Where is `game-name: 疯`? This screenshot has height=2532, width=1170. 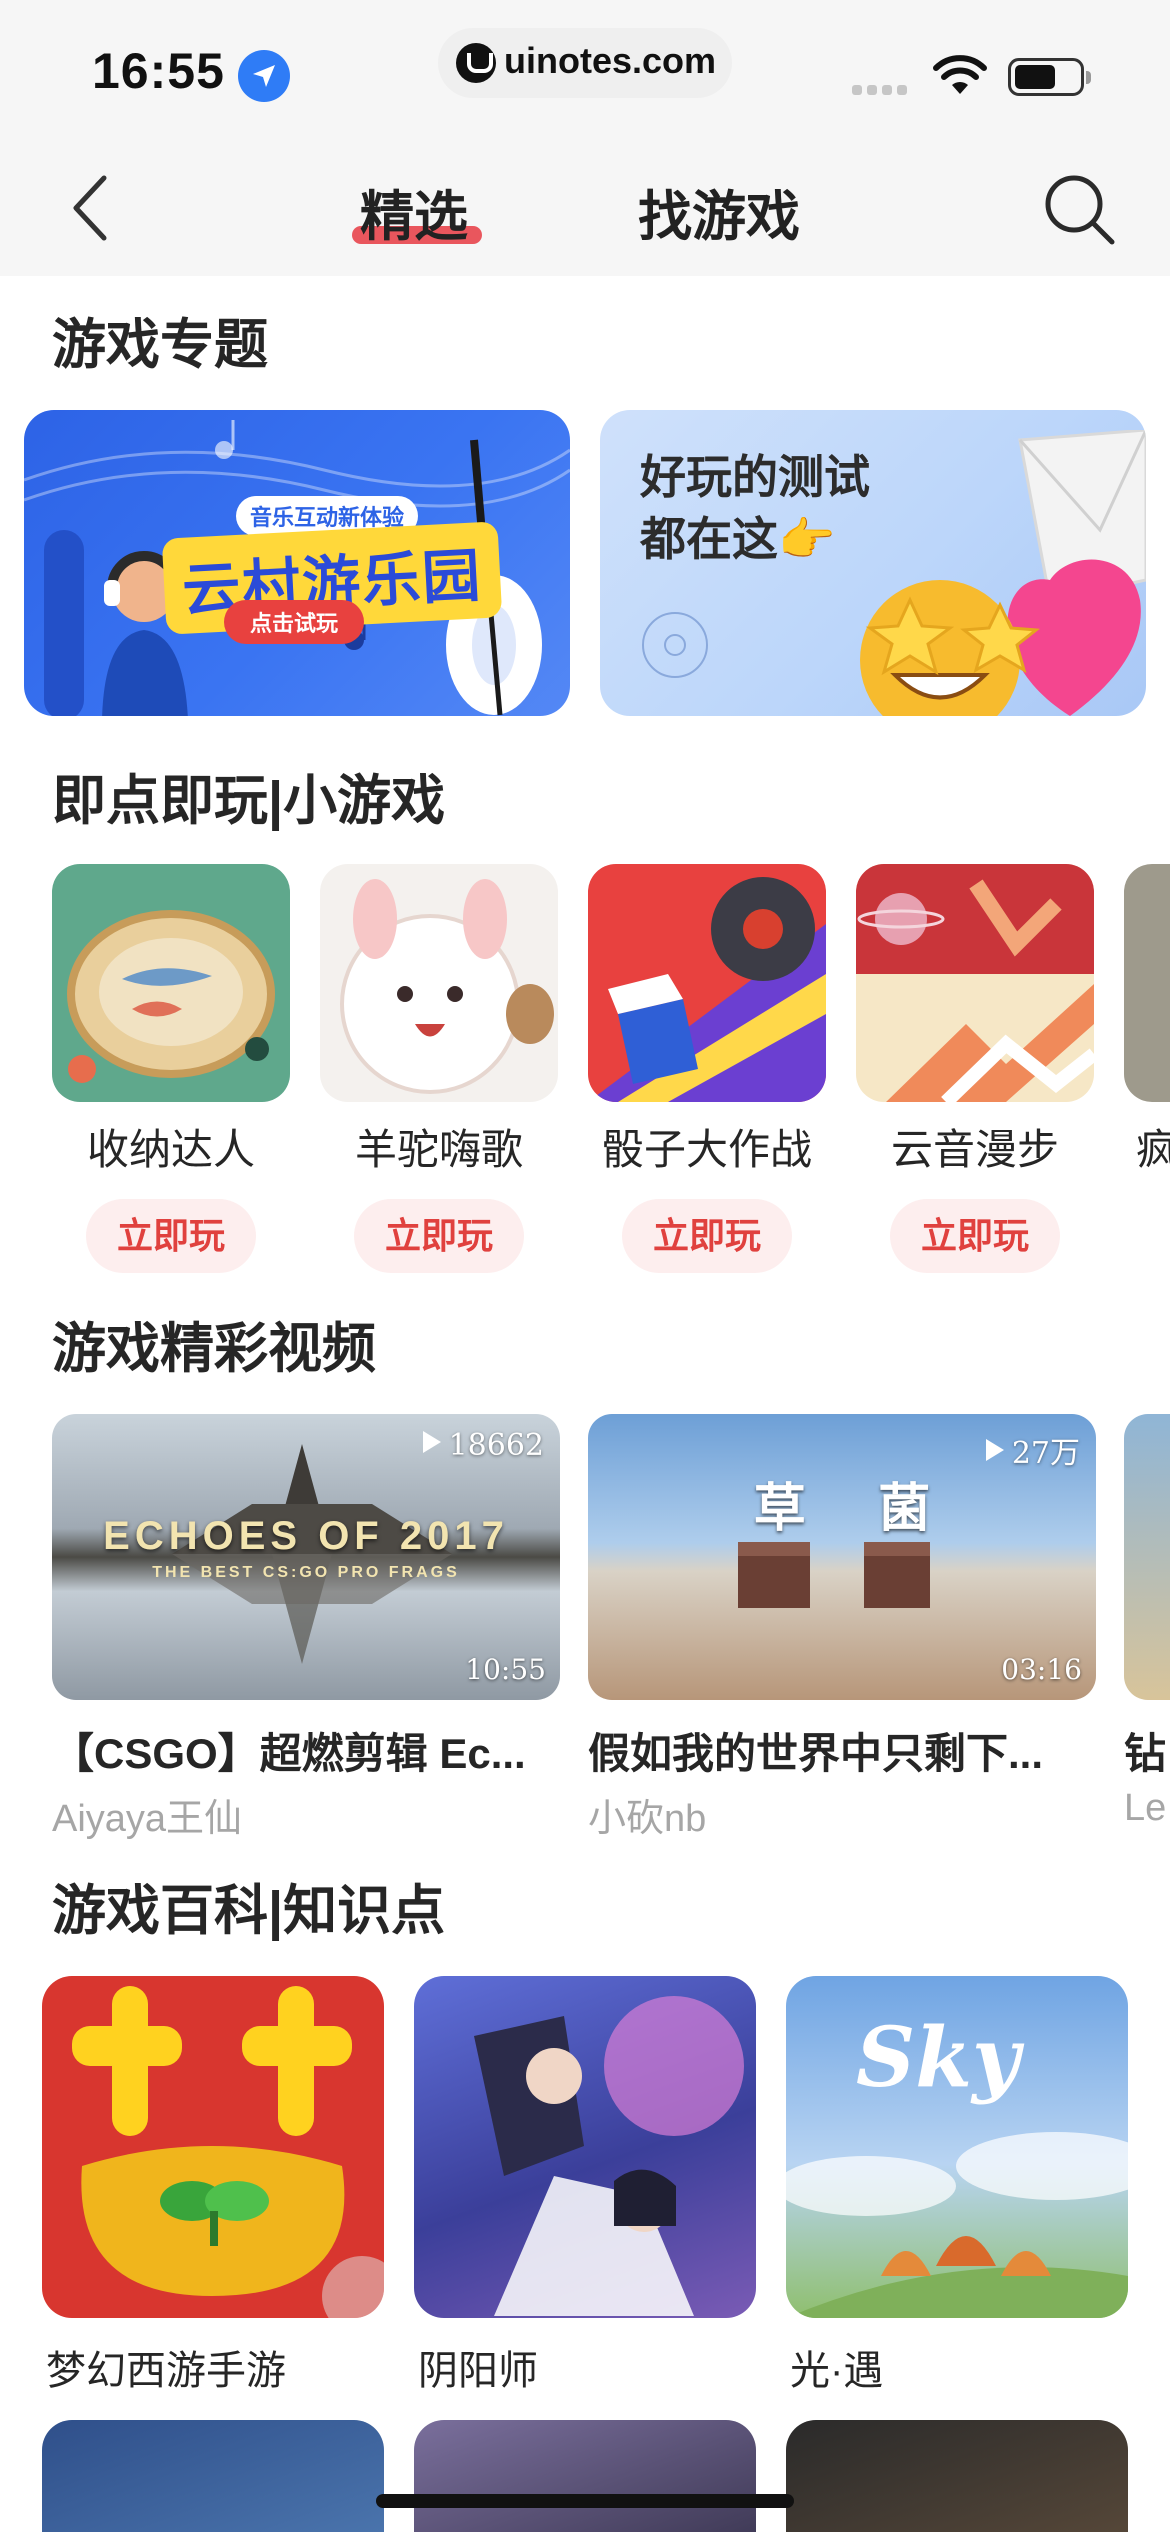 game-name: 疯 is located at coordinates (1153, 1149).